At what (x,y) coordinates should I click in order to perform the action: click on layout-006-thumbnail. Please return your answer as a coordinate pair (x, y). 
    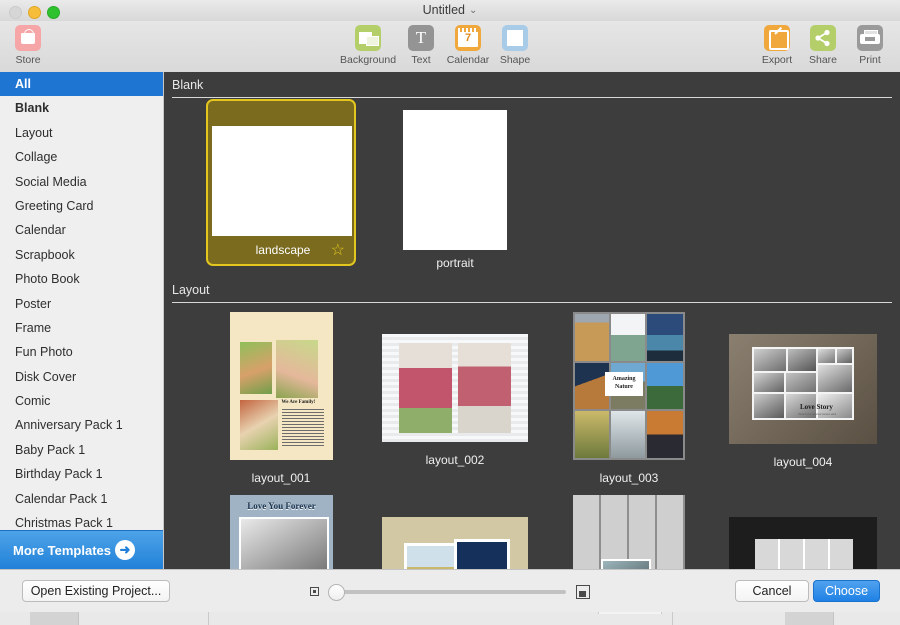
    Looking at the image, I should click on (455, 543).